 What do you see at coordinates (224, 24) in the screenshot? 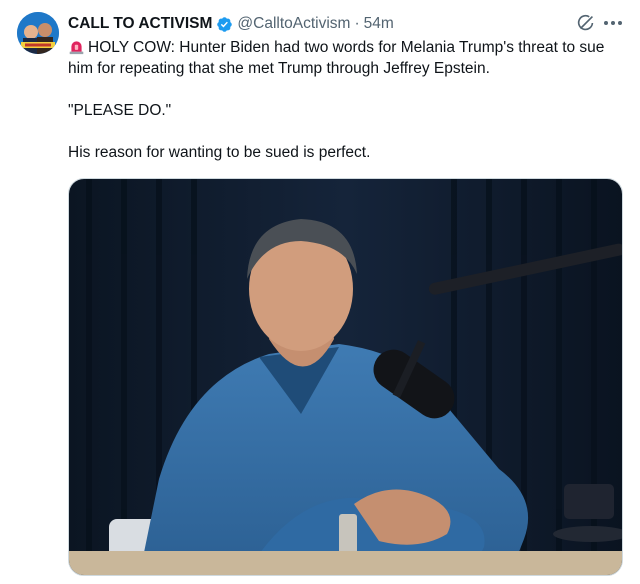
I see `verified-badge-icon` at bounding box center [224, 24].